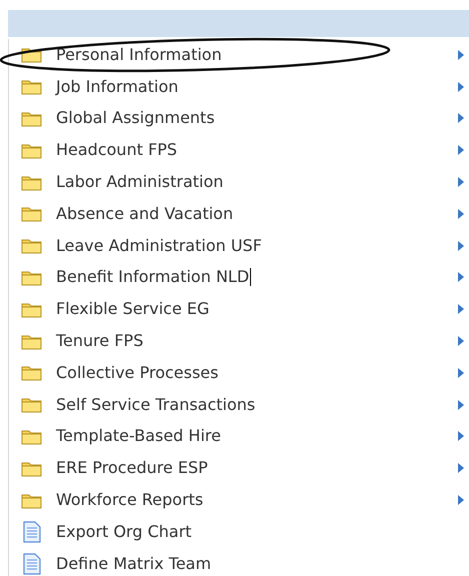 The image size is (469, 576). Describe the element at coordinates (132, 468) in the screenshot. I see `menu-item: ERE Procedure ESP` at that location.